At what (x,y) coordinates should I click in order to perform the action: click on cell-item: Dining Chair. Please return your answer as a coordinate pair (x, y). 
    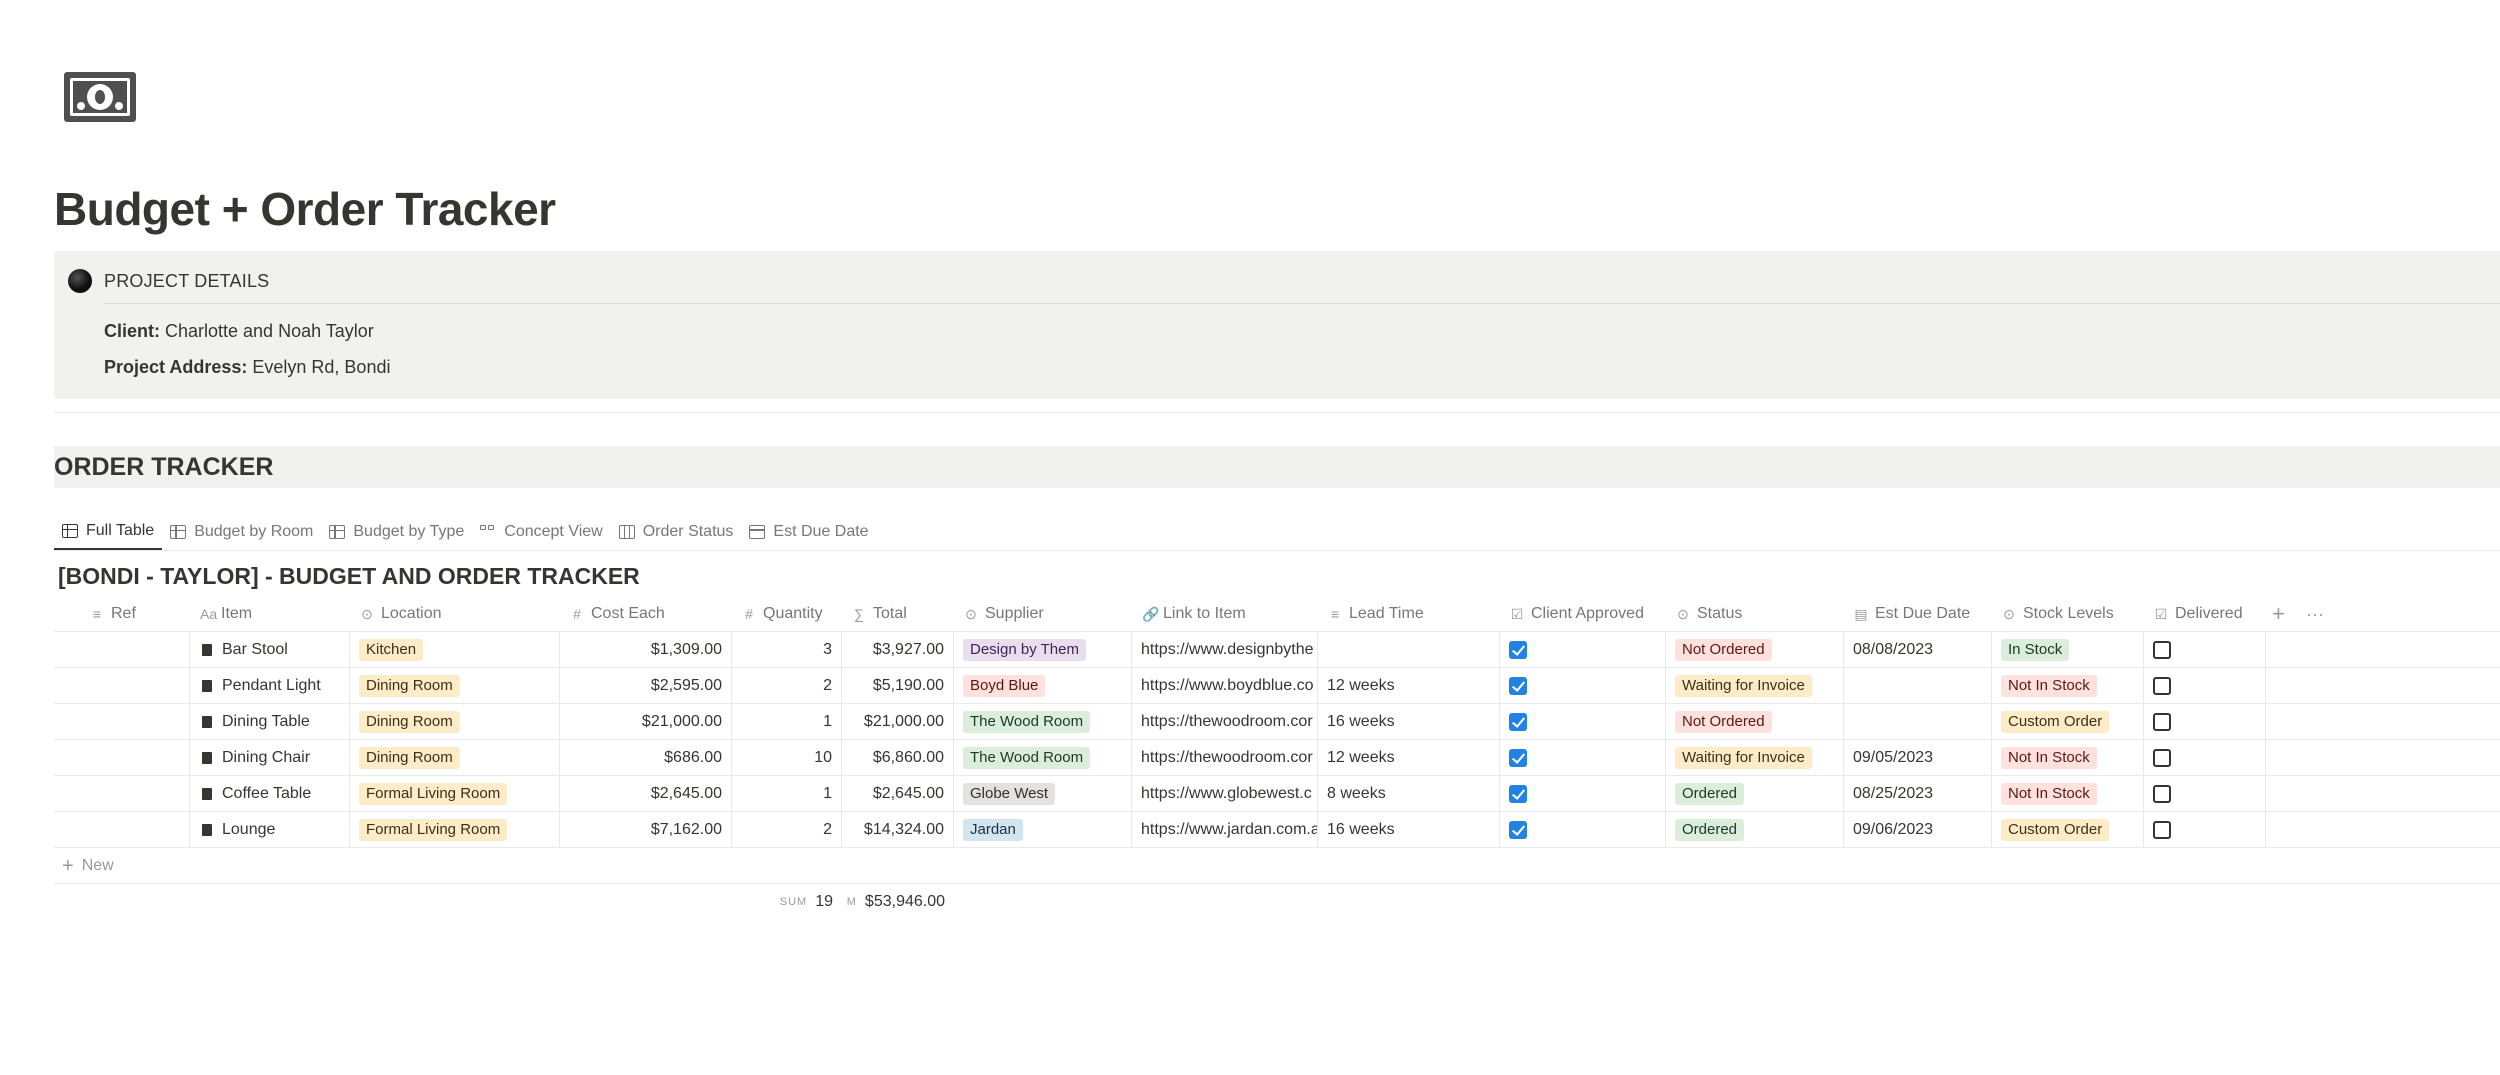
    Looking at the image, I should click on (270, 758).